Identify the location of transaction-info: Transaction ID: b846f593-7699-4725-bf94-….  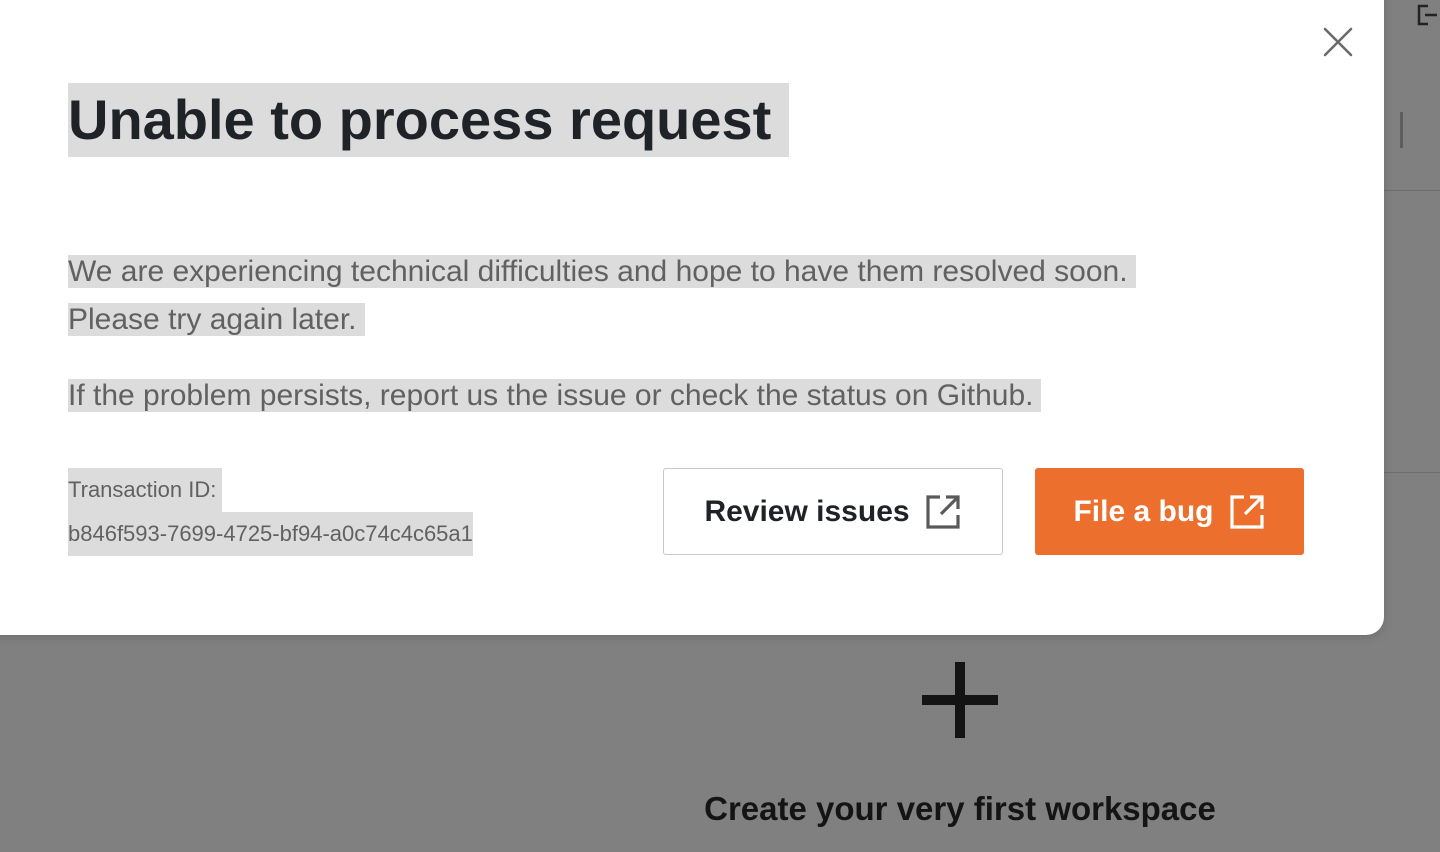
(270, 512).